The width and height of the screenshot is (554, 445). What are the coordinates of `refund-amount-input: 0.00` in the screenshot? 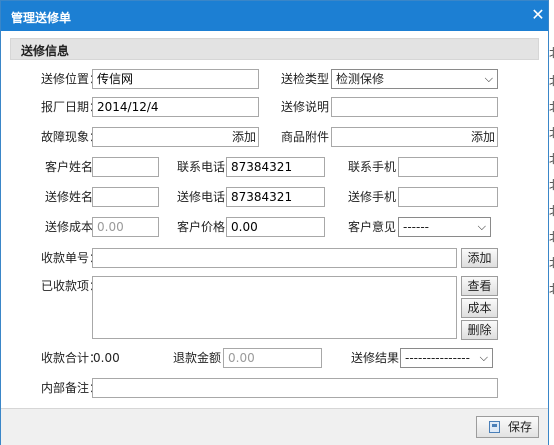 It's located at (272, 358).